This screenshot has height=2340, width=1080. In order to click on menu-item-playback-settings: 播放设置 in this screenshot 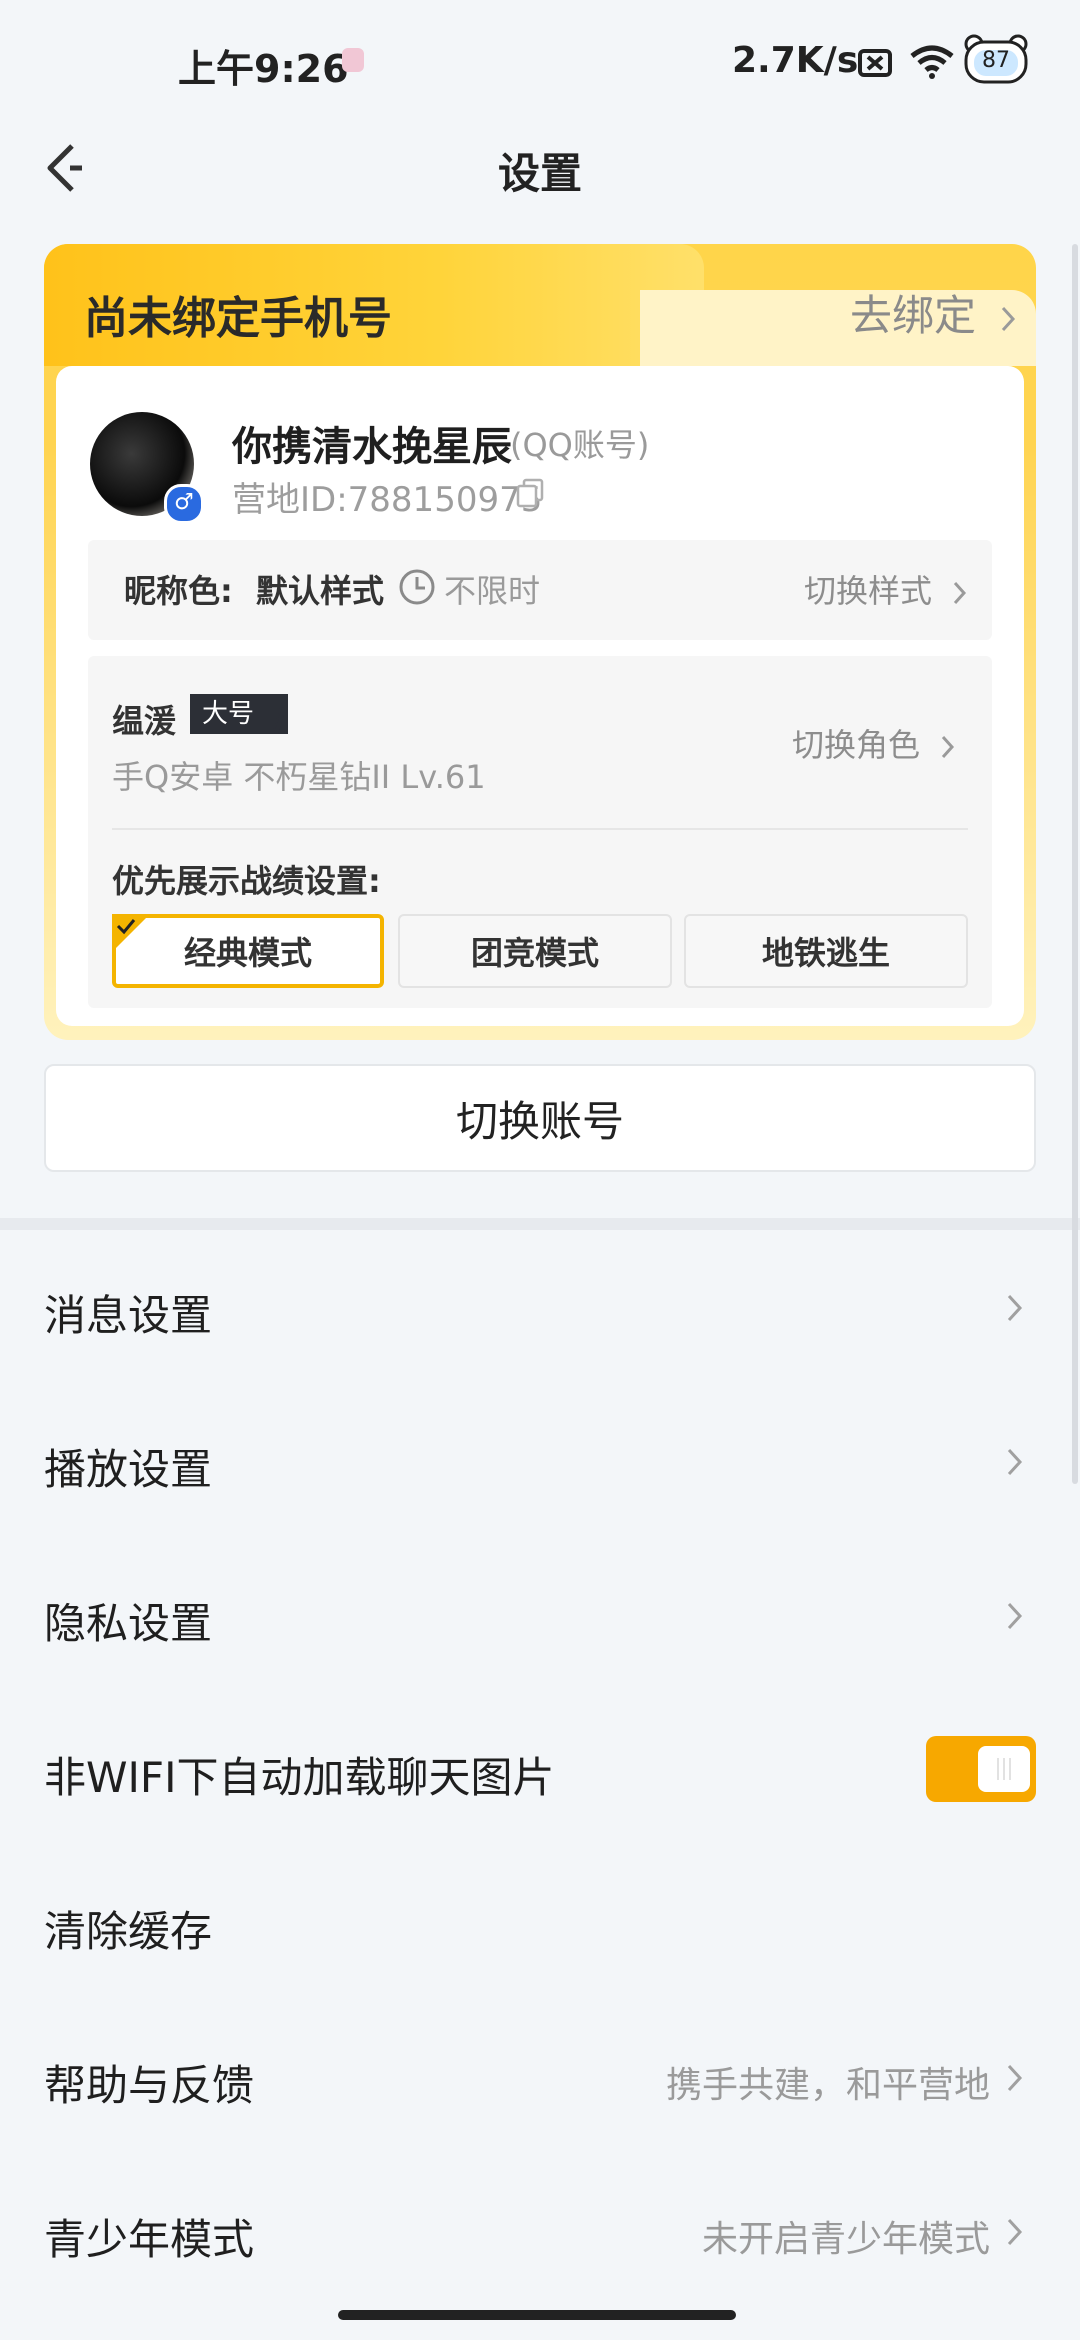, I will do `click(540, 1461)`.